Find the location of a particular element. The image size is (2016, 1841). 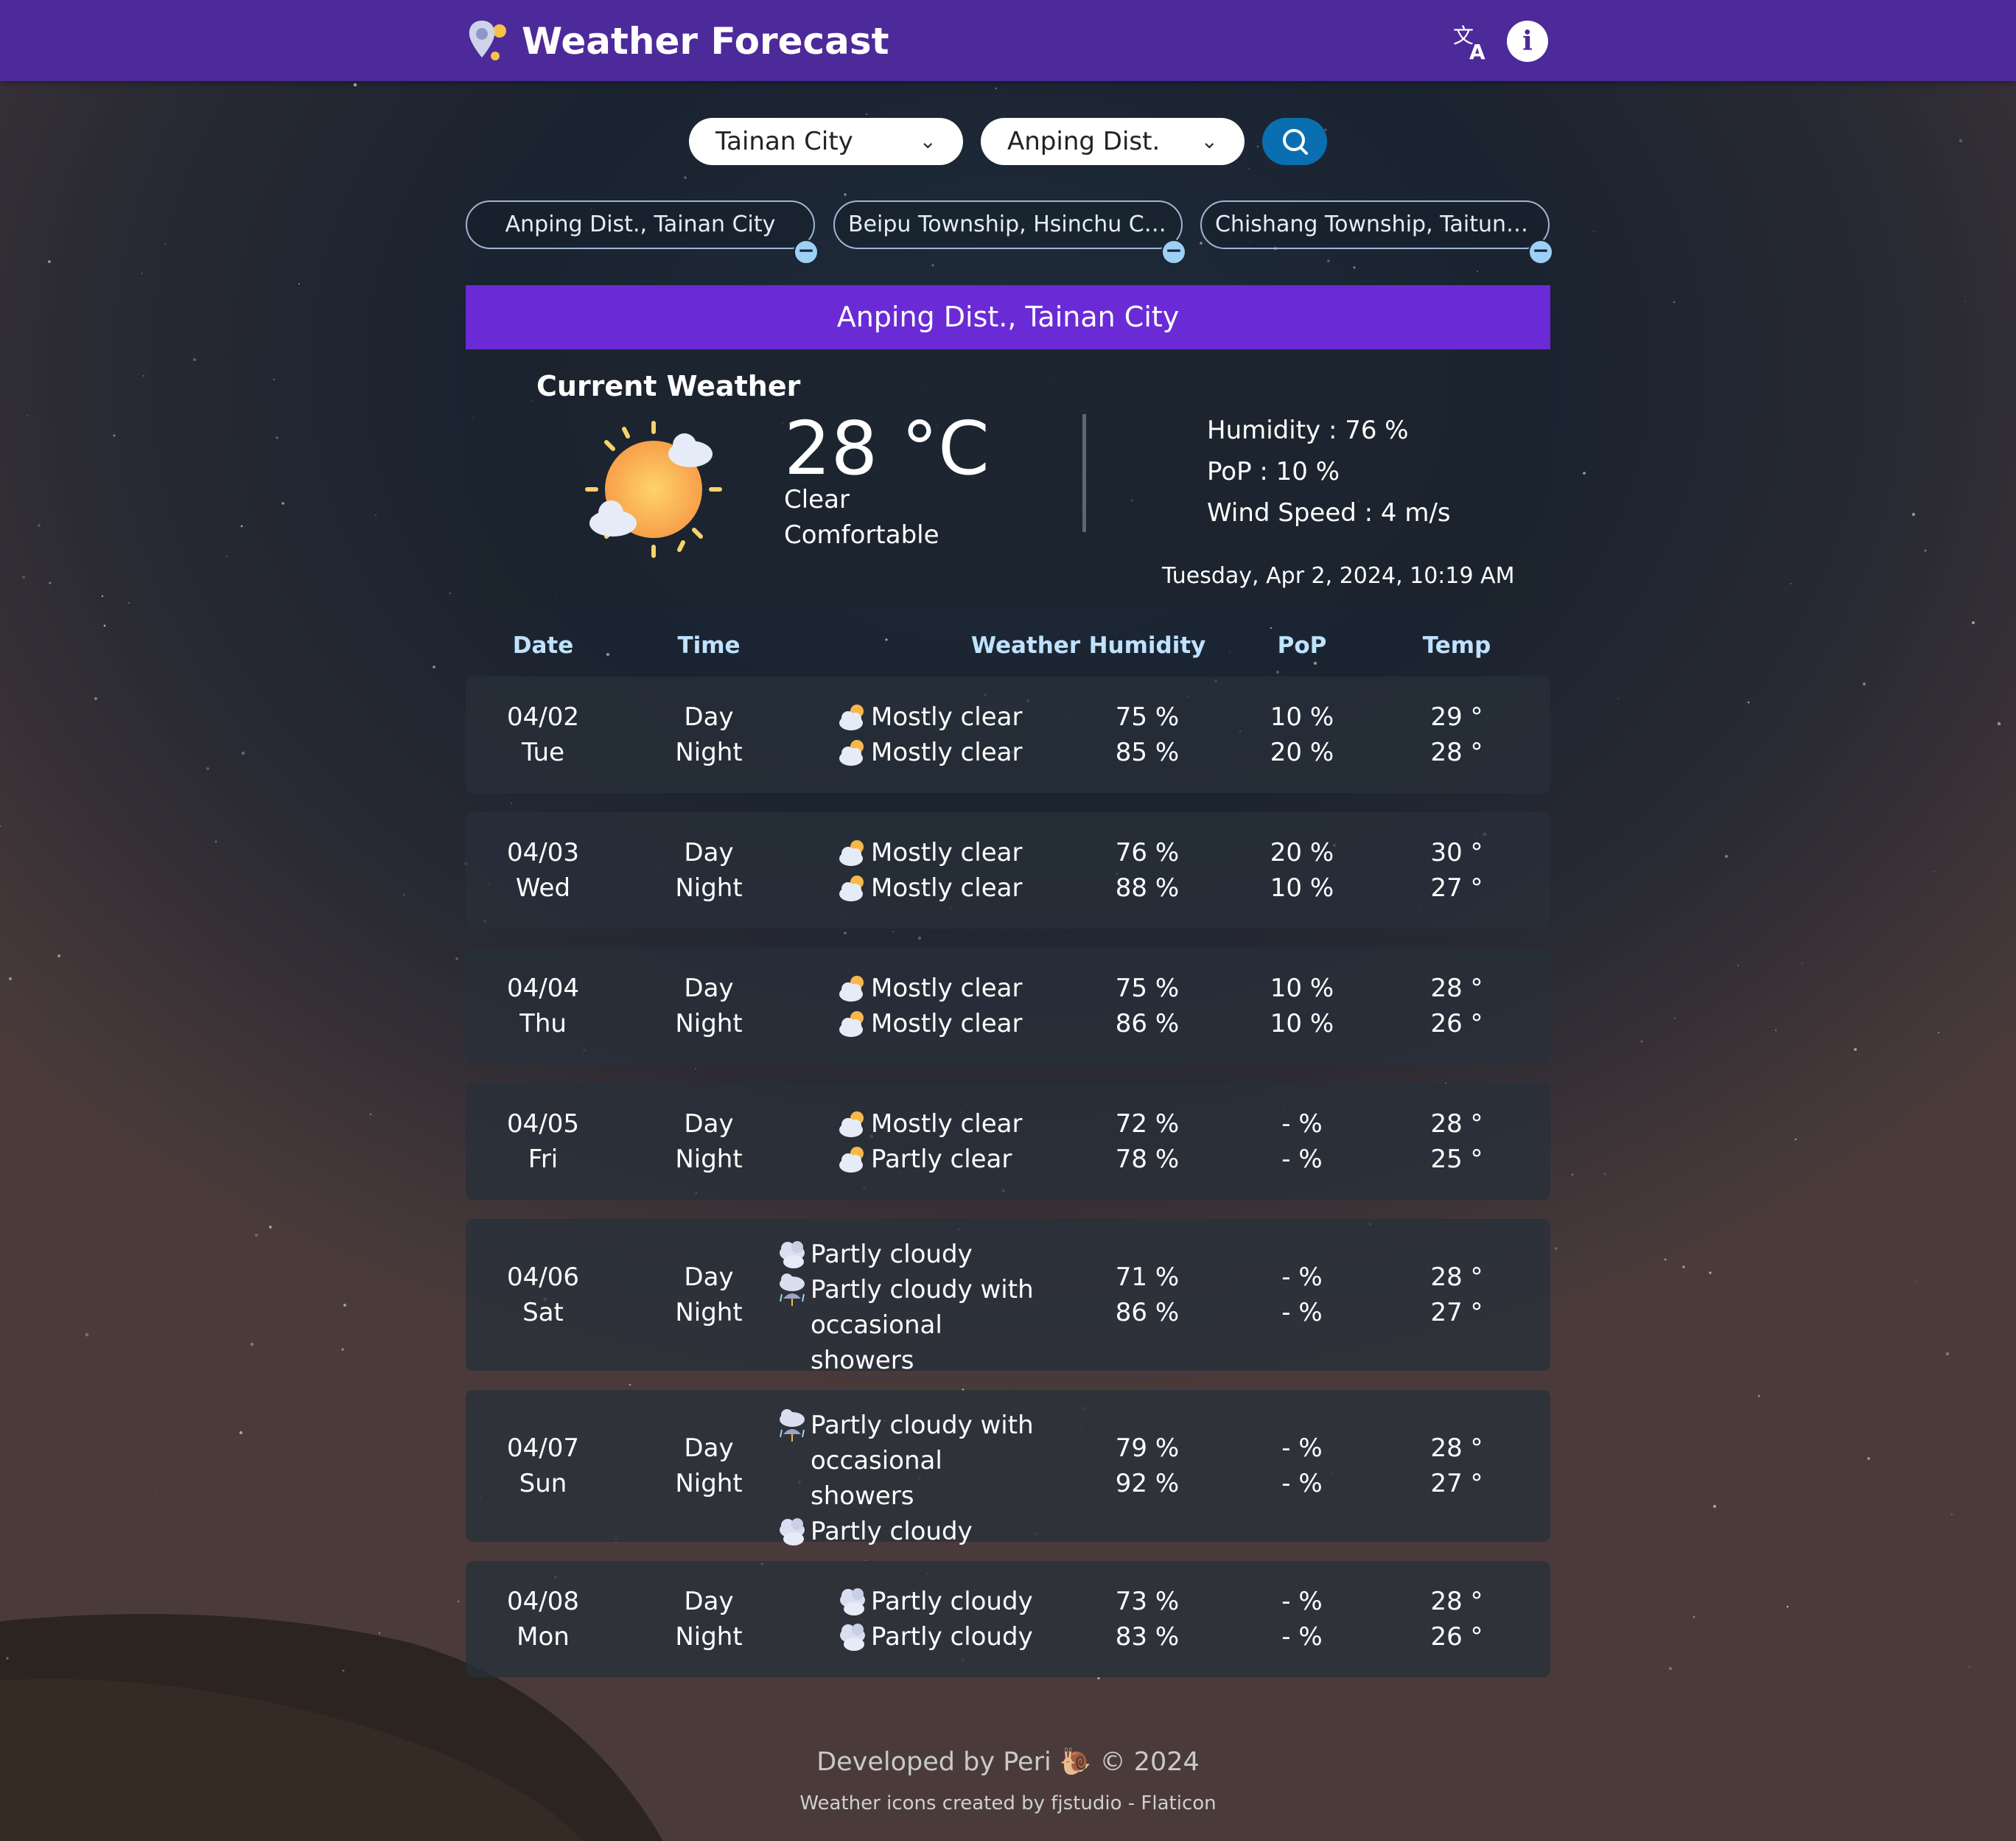

current-comfort: Comfortable is located at coordinates (861, 535).